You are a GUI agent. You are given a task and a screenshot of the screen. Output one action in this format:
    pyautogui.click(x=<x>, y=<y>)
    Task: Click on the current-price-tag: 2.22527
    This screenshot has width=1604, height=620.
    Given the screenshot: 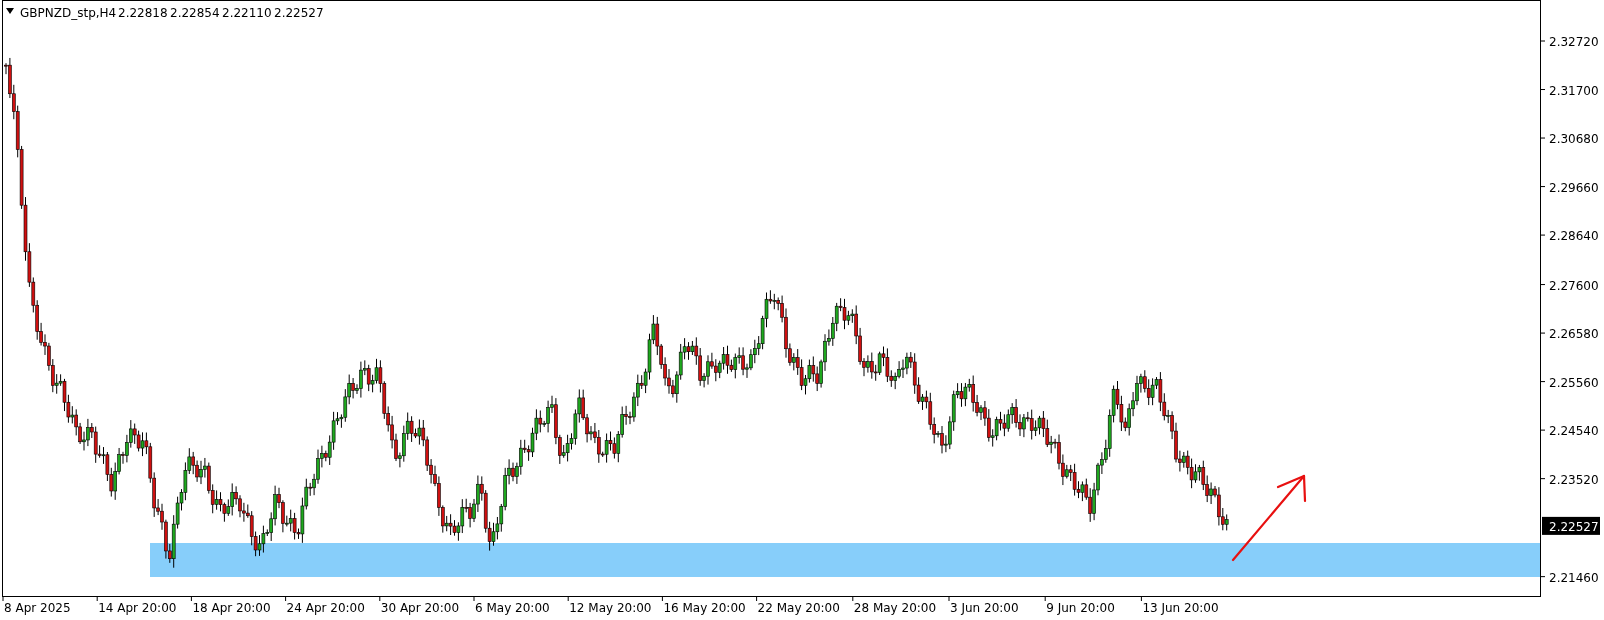 What is the action you would take?
    pyautogui.click(x=1571, y=525)
    